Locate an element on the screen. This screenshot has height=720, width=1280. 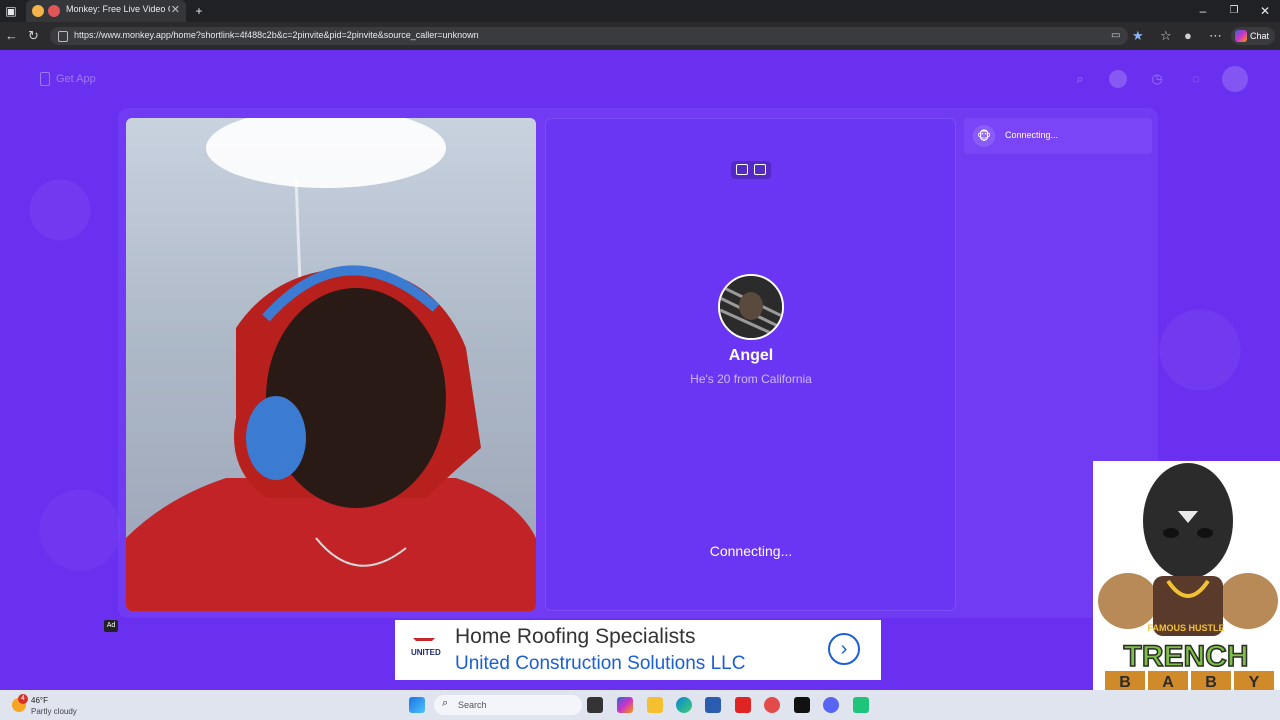
browser-tab-bar: ▣ Monkey: Free Live Video Ch ✕ + – ❐ ✕ is located at coordinates (640, 11).